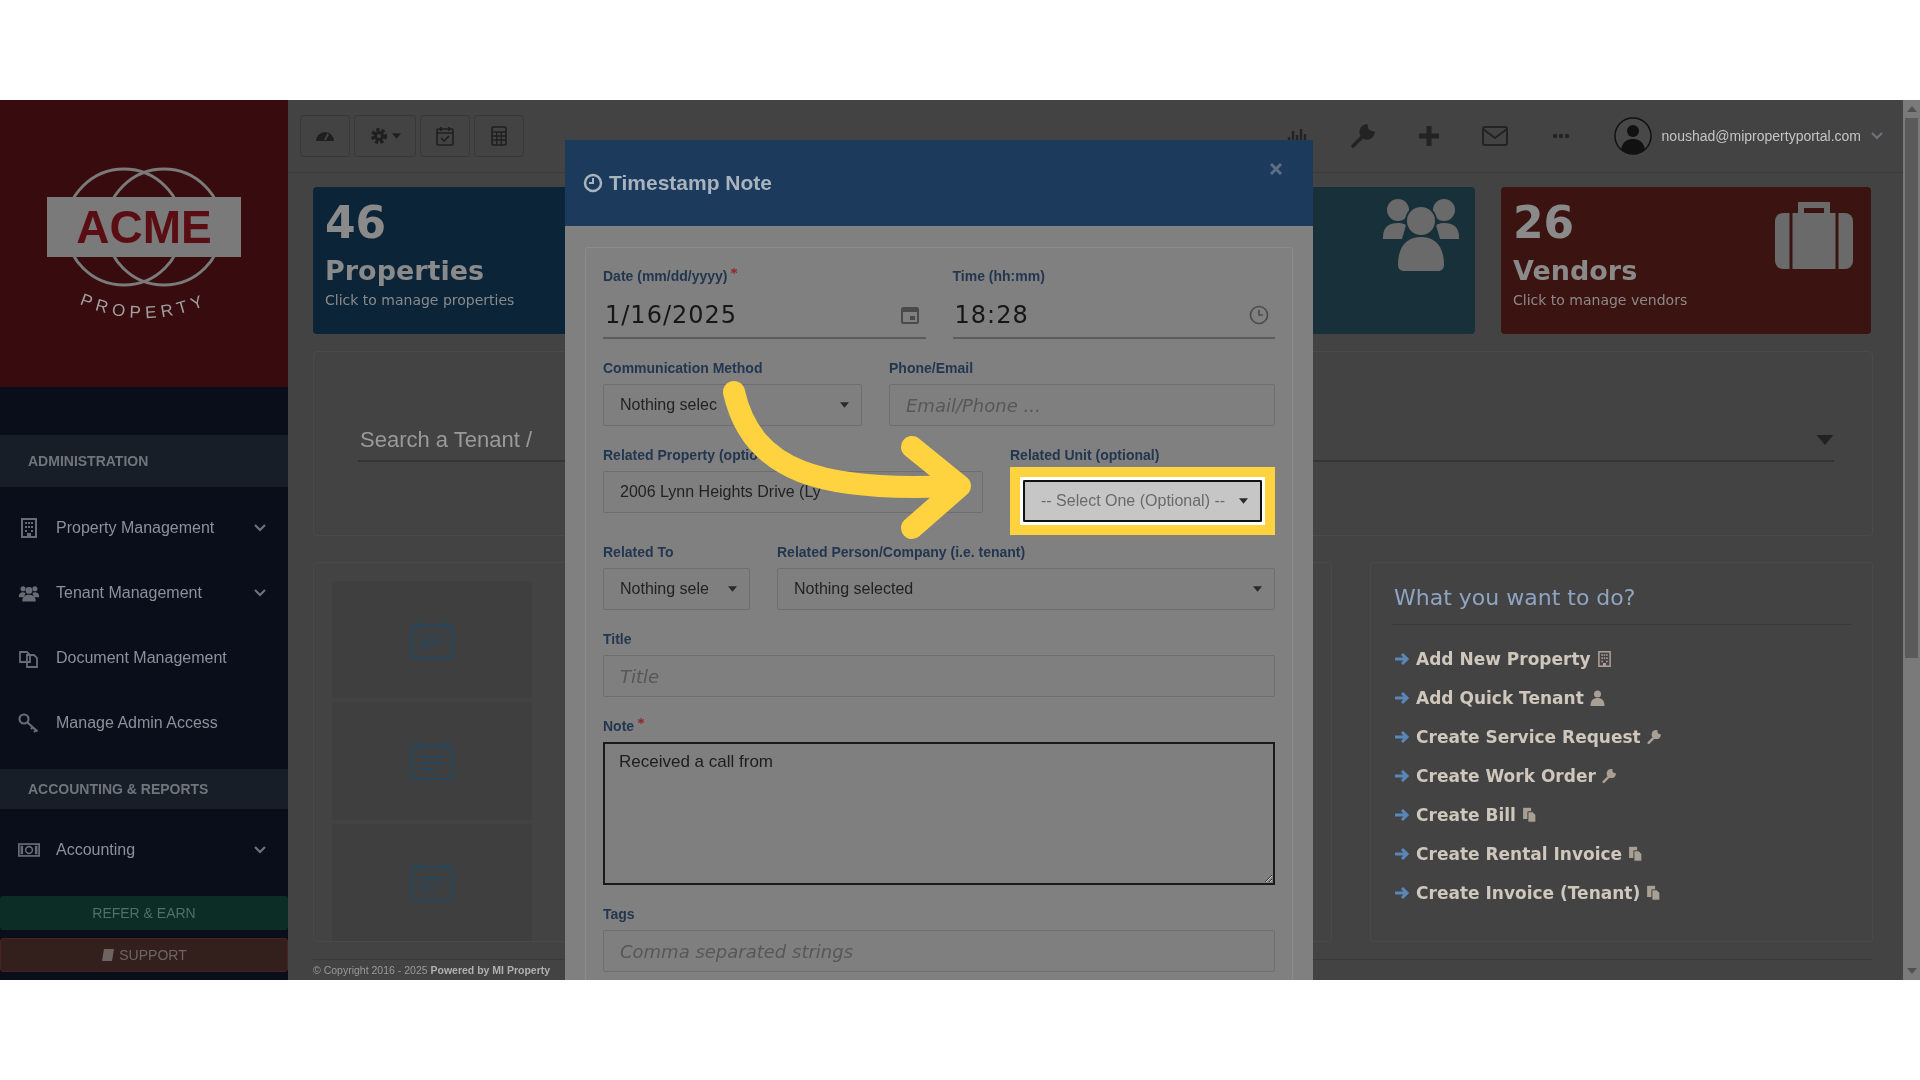 This screenshot has height=1080, width=1920. What do you see at coordinates (1544, 223) in the screenshot?
I see `card-count: 26` at bounding box center [1544, 223].